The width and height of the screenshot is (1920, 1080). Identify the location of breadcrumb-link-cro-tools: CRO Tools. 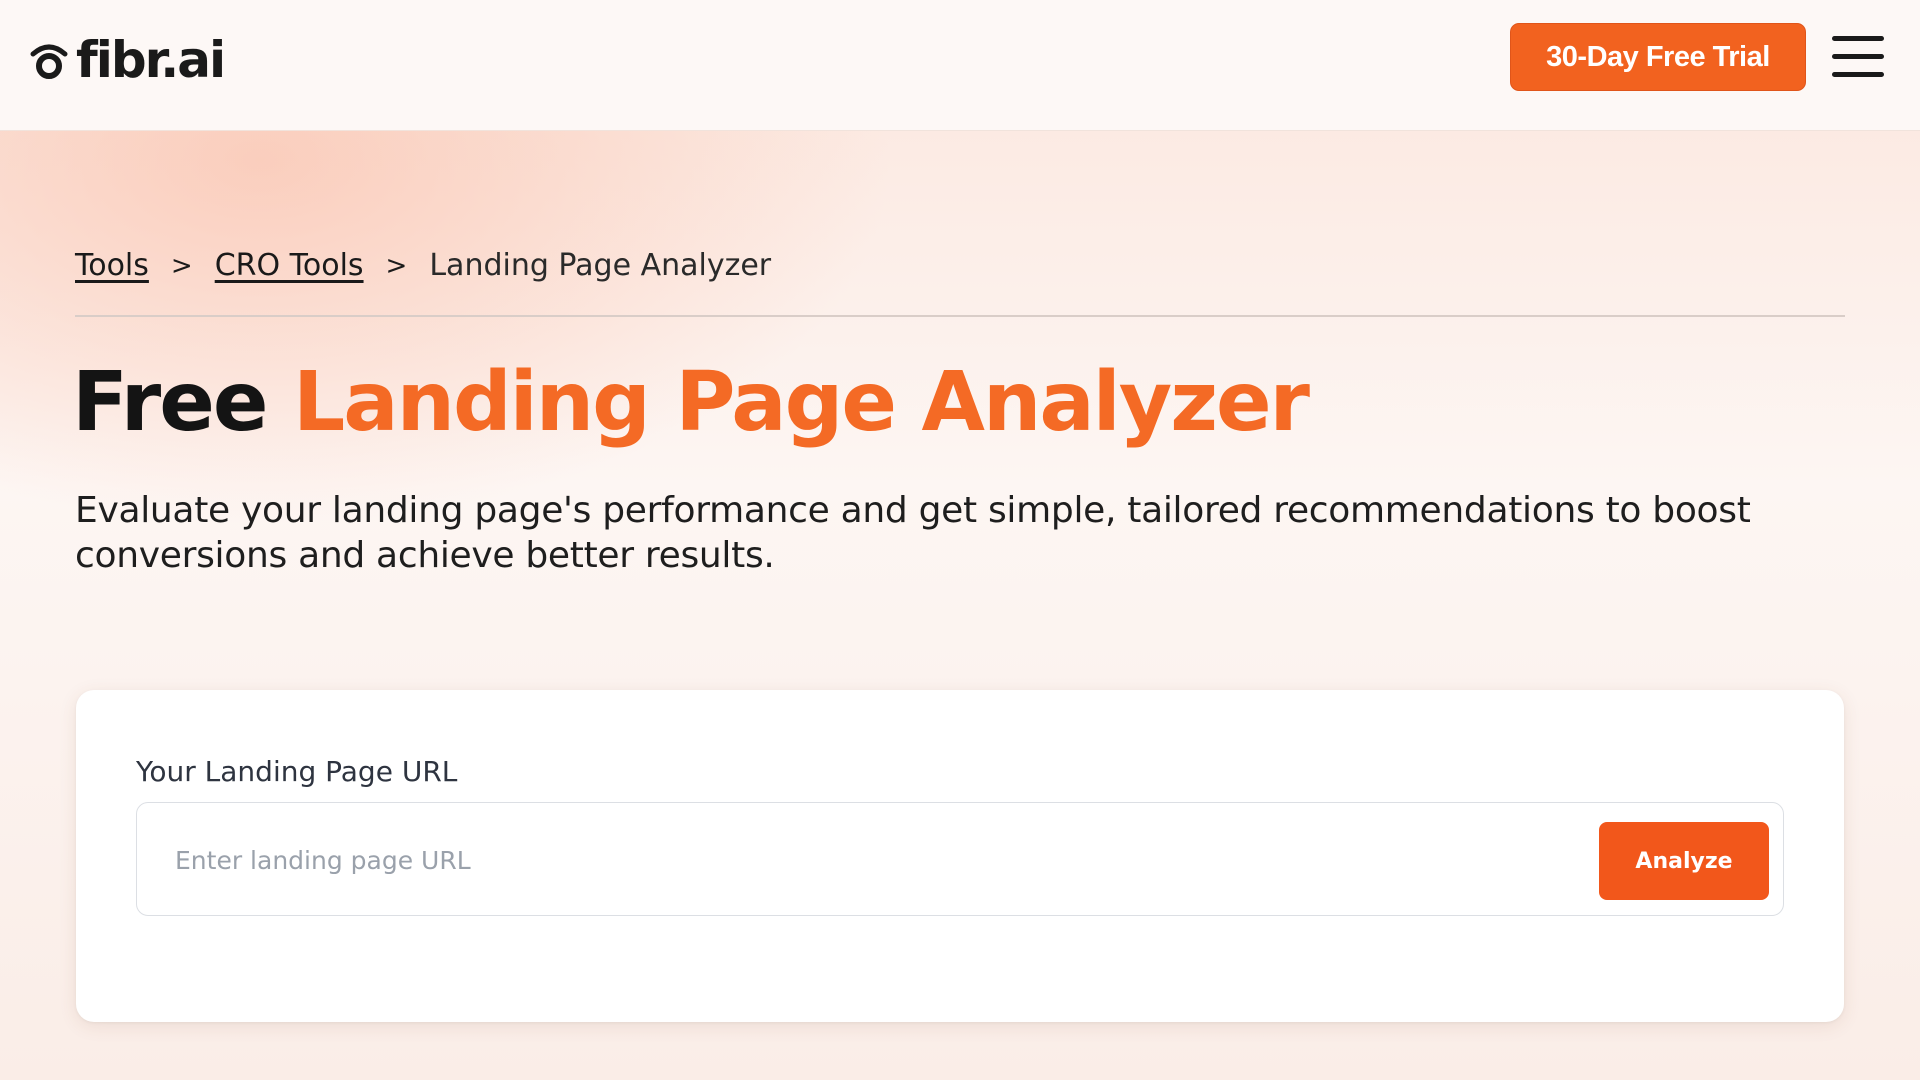
(289, 265).